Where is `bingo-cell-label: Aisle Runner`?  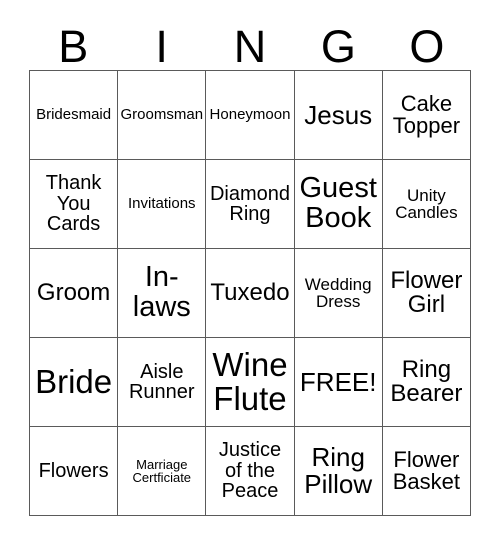 bingo-cell-label: Aisle Runner is located at coordinates (161, 381).